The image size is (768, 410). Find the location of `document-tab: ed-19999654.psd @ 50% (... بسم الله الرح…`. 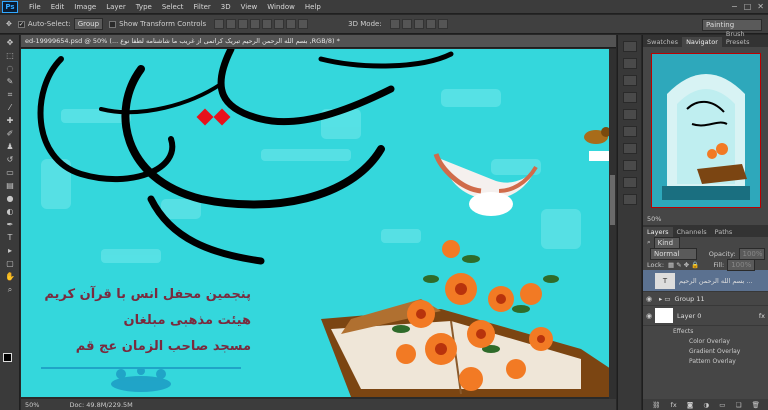

document-tab: ed-19999654.psd @ 50% (... بسم الله الرح… is located at coordinates (318, 41).